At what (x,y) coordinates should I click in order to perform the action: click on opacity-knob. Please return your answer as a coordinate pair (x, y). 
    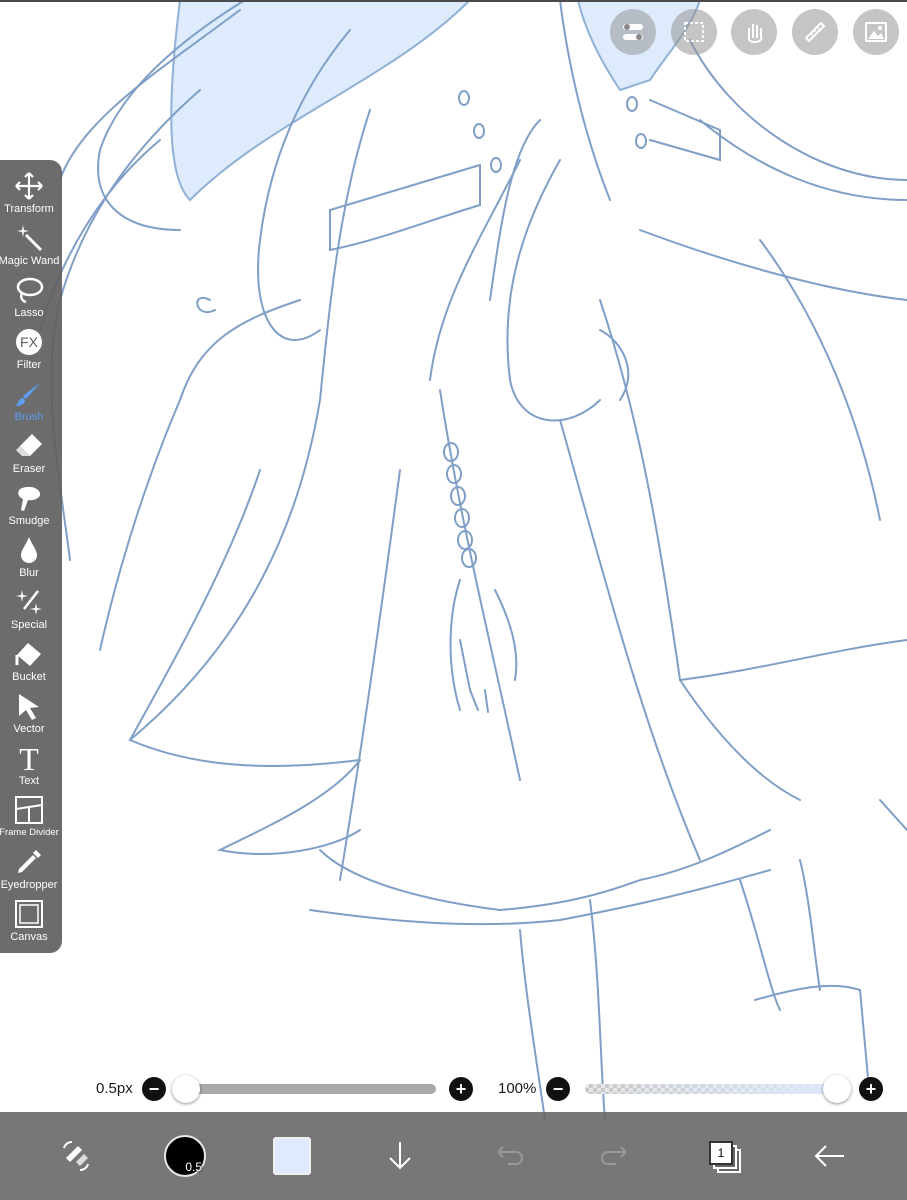
    Looking at the image, I should click on (837, 1089).